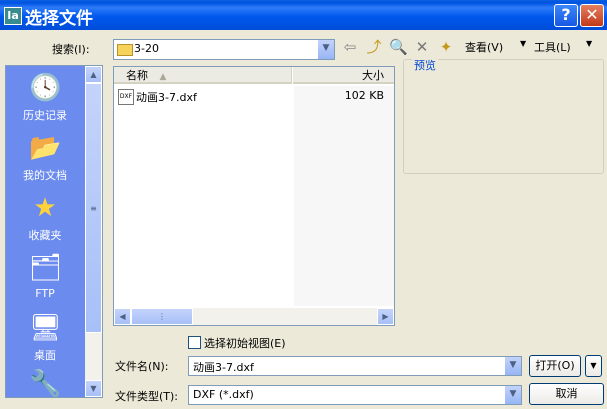  What do you see at coordinates (555, 366) in the screenshot?
I see `open-button: 打开(O)` at bounding box center [555, 366].